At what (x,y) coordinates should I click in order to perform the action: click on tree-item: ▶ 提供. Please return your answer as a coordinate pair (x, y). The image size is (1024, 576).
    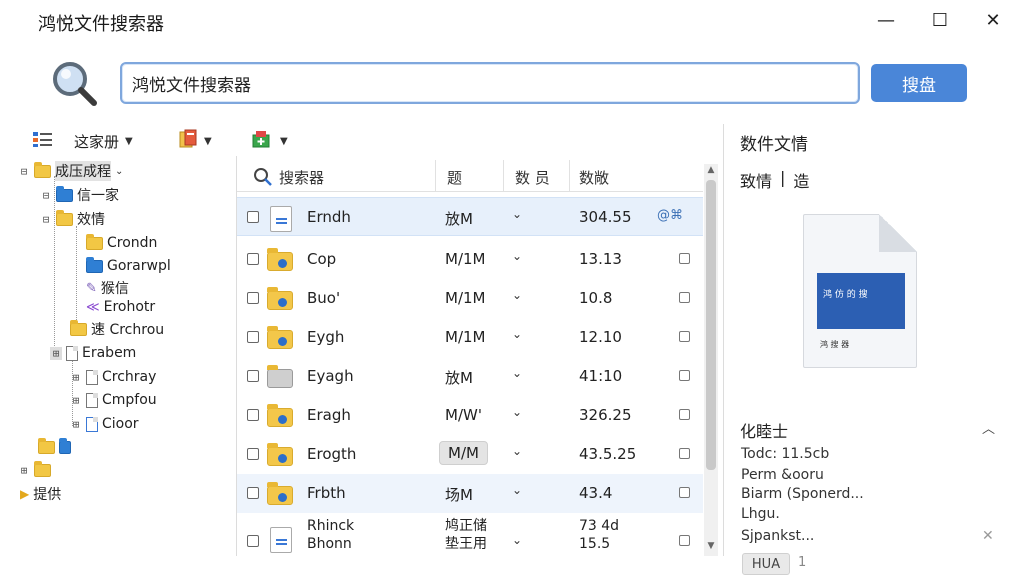
    Looking at the image, I should click on (40, 494).